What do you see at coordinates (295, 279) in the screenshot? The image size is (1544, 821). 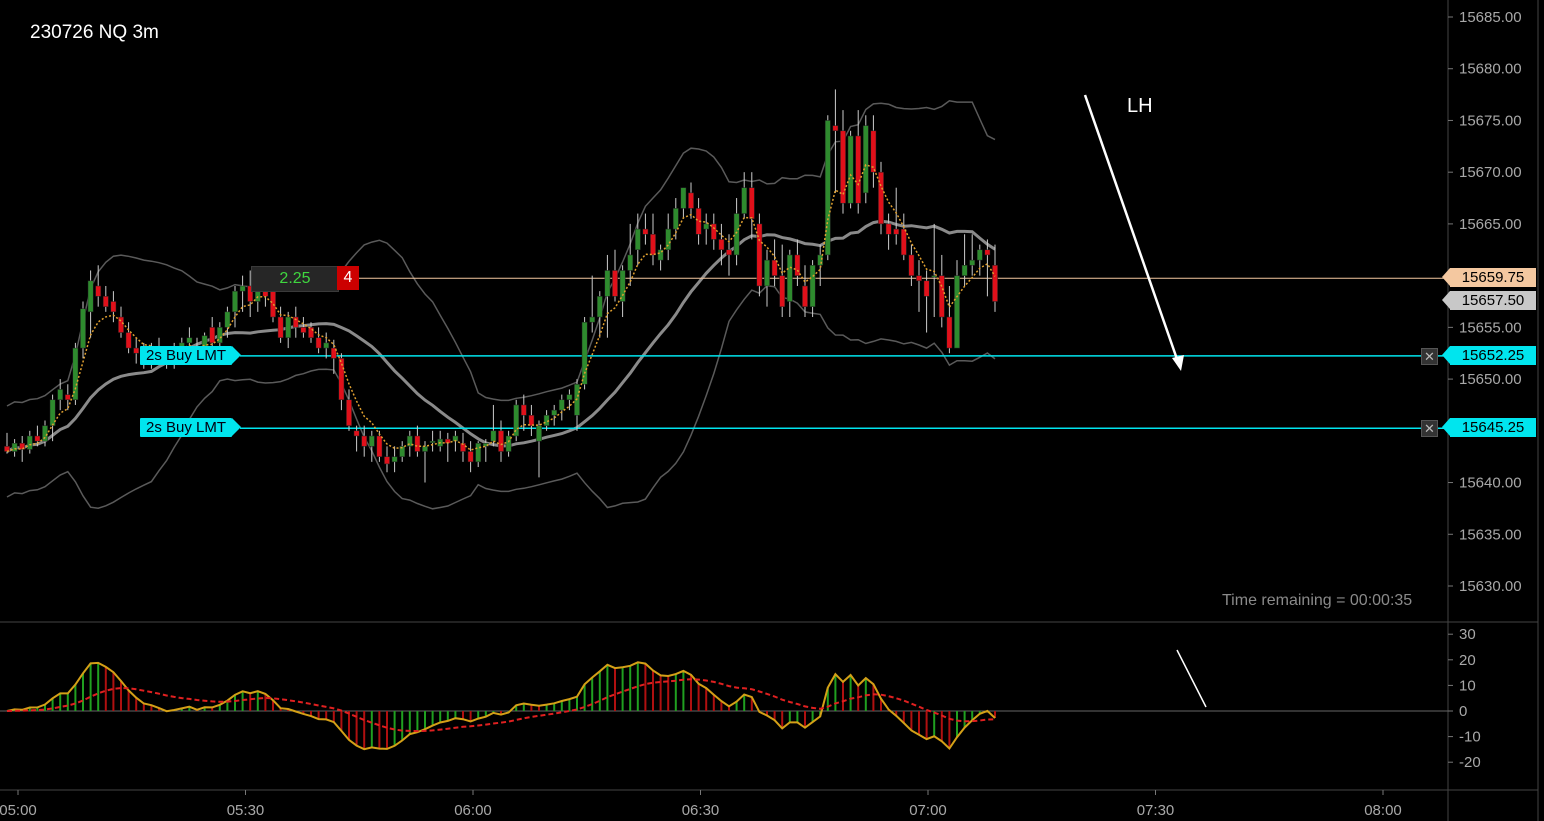 I see `position-pnl: 2.25` at bounding box center [295, 279].